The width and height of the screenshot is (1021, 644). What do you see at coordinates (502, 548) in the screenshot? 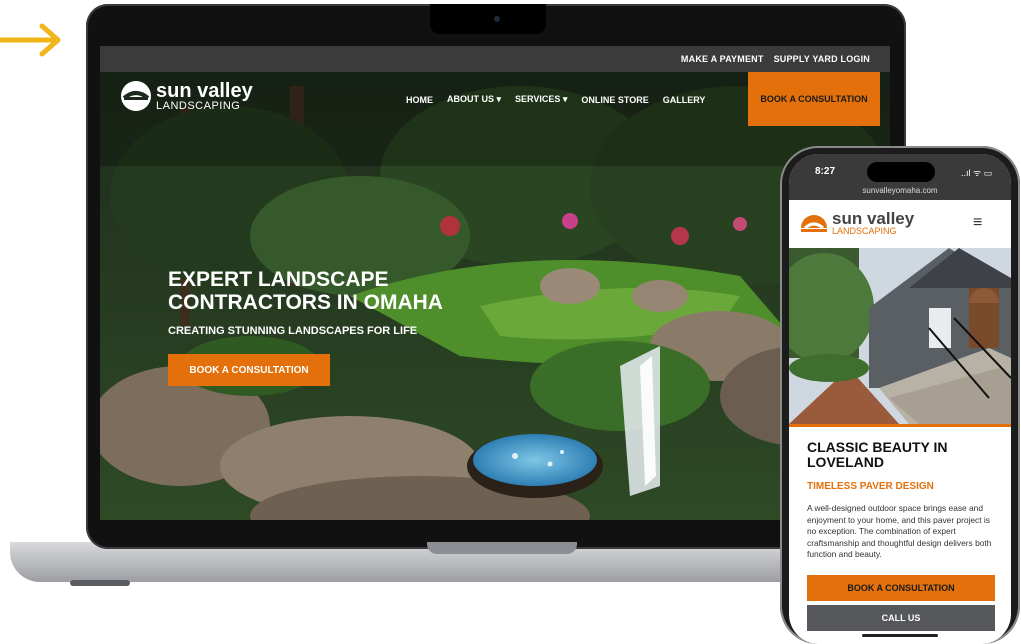
I see `laptop-lip` at bounding box center [502, 548].